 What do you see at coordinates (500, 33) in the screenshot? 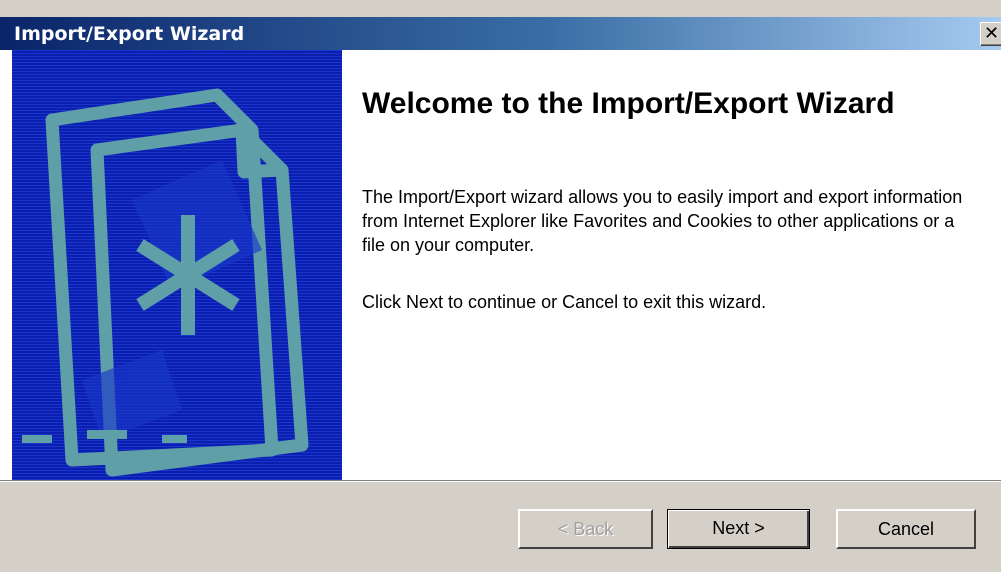
I see `title-bar: Import/Export Wizard ✕` at bounding box center [500, 33].